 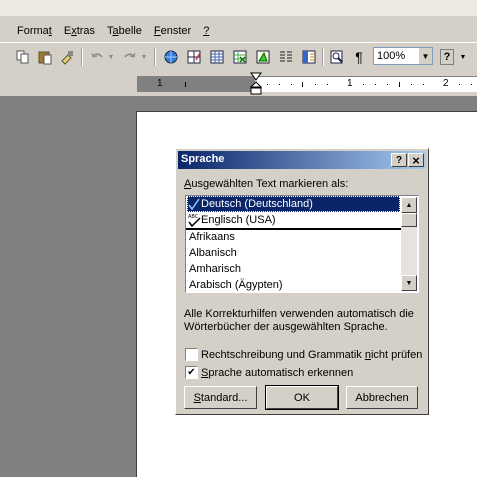 What do you see at coordinates (270, 184) in the screenshot?
I see `list-label-text: usgewählten Text markieren als:` at bounding box center [270, 184].